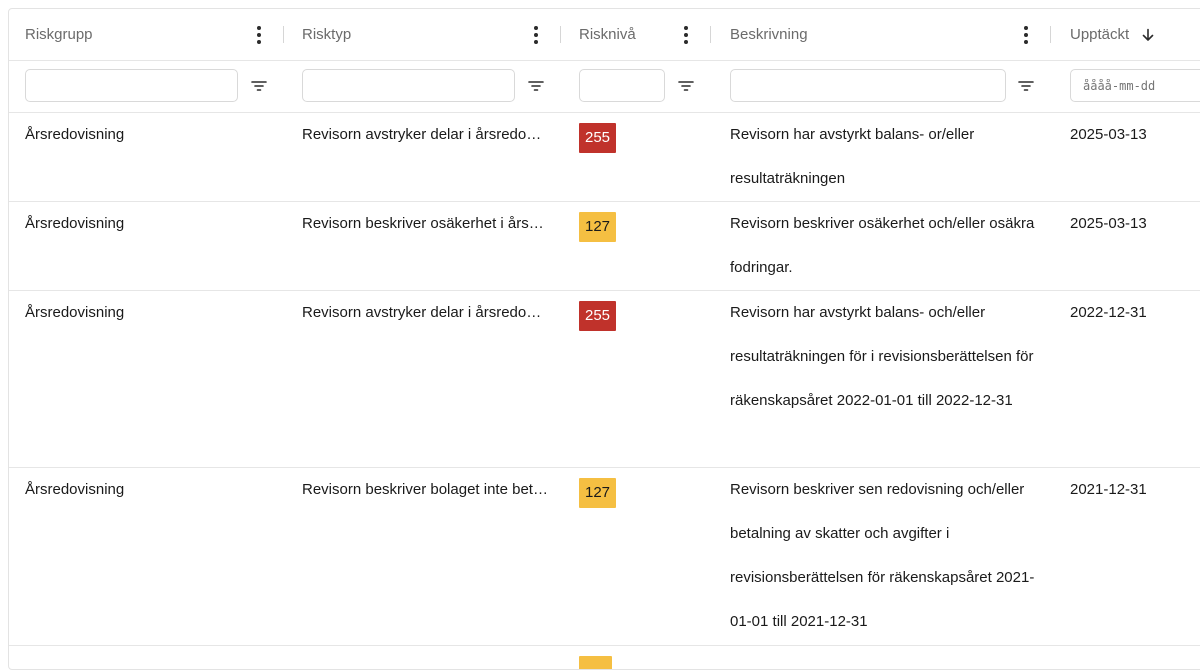 The image size is (1200, 670). I want to click on arrow-down-icon, so click(1148, 35).